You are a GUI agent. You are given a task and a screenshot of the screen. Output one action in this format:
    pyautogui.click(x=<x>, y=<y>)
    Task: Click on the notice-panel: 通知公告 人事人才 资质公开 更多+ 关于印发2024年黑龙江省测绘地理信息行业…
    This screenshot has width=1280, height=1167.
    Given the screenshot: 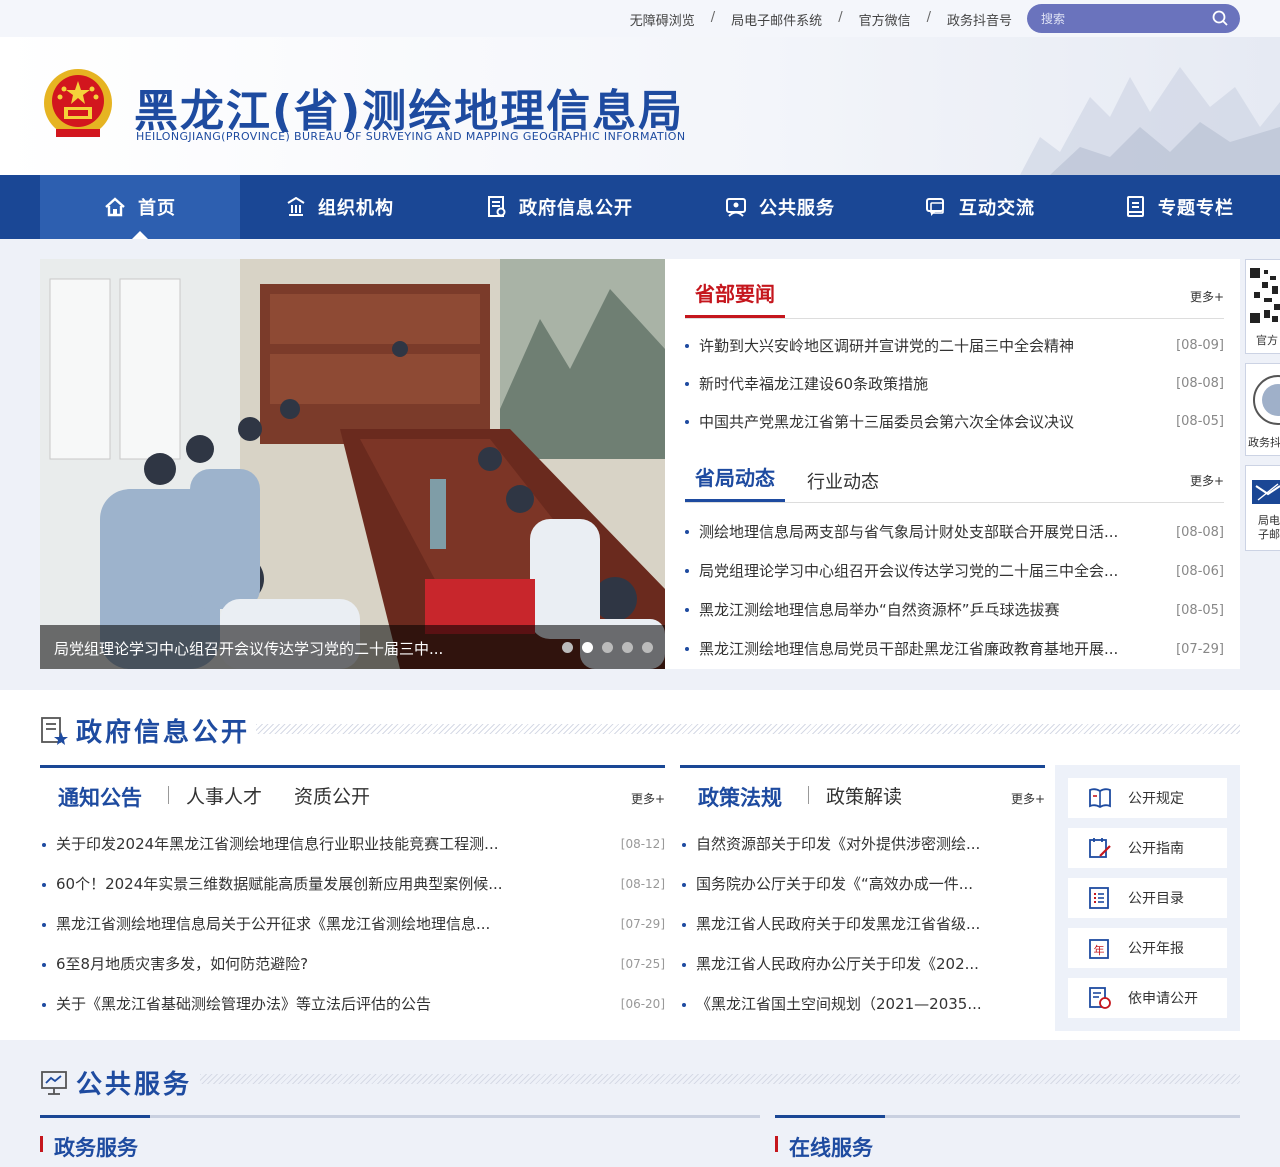 What is the action you would take?
    pyautogui.click(x=352, y=900)
    